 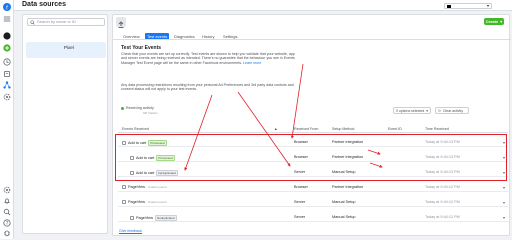 I want to click on received-from-cell: Browser, so click(x=301, y=187).